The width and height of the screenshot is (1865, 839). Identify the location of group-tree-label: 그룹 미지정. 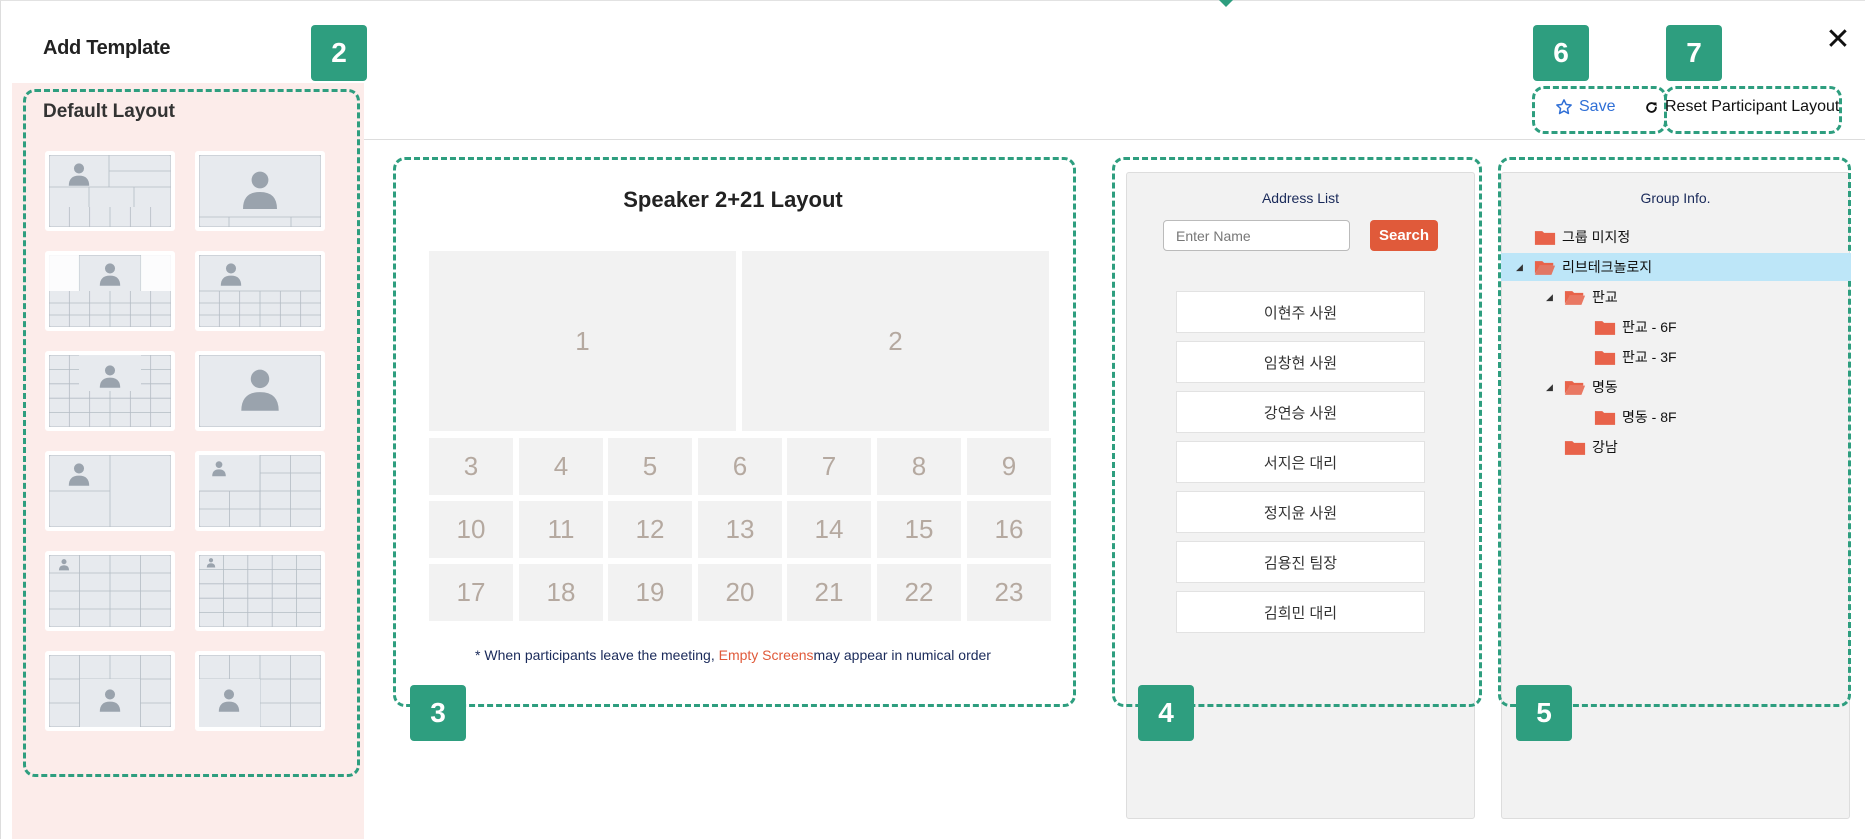
(1596, 237).